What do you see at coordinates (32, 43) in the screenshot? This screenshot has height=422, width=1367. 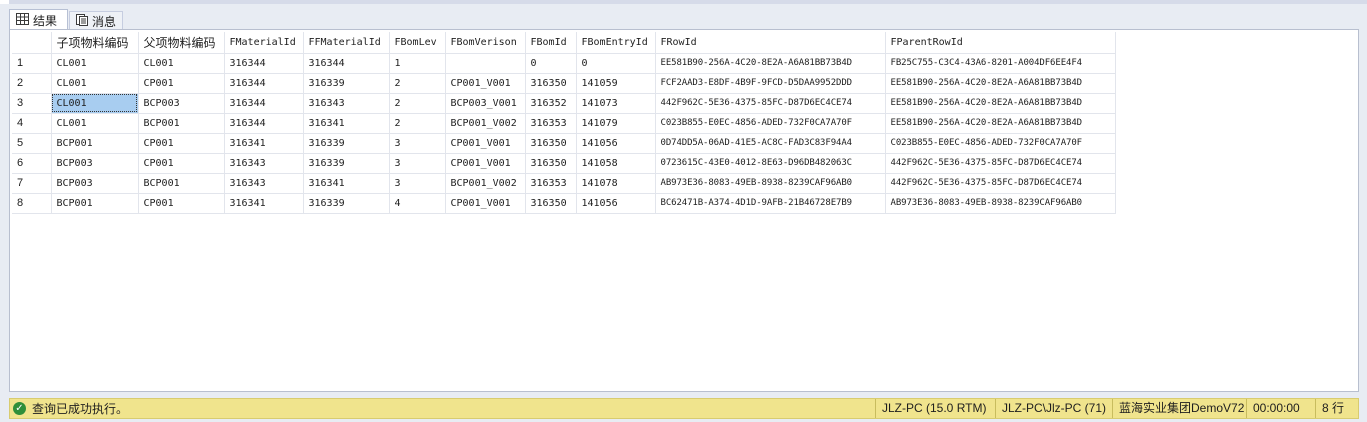 I see `corner-cell` at bounding box center [32, 43].